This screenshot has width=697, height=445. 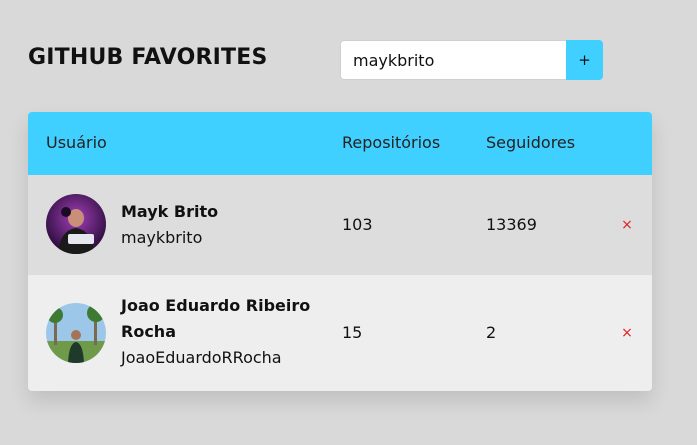 What do you see at coordinates (76, 142) in the screenshot?
I see `header-user: Usuário` at bounding box center [76, 142].